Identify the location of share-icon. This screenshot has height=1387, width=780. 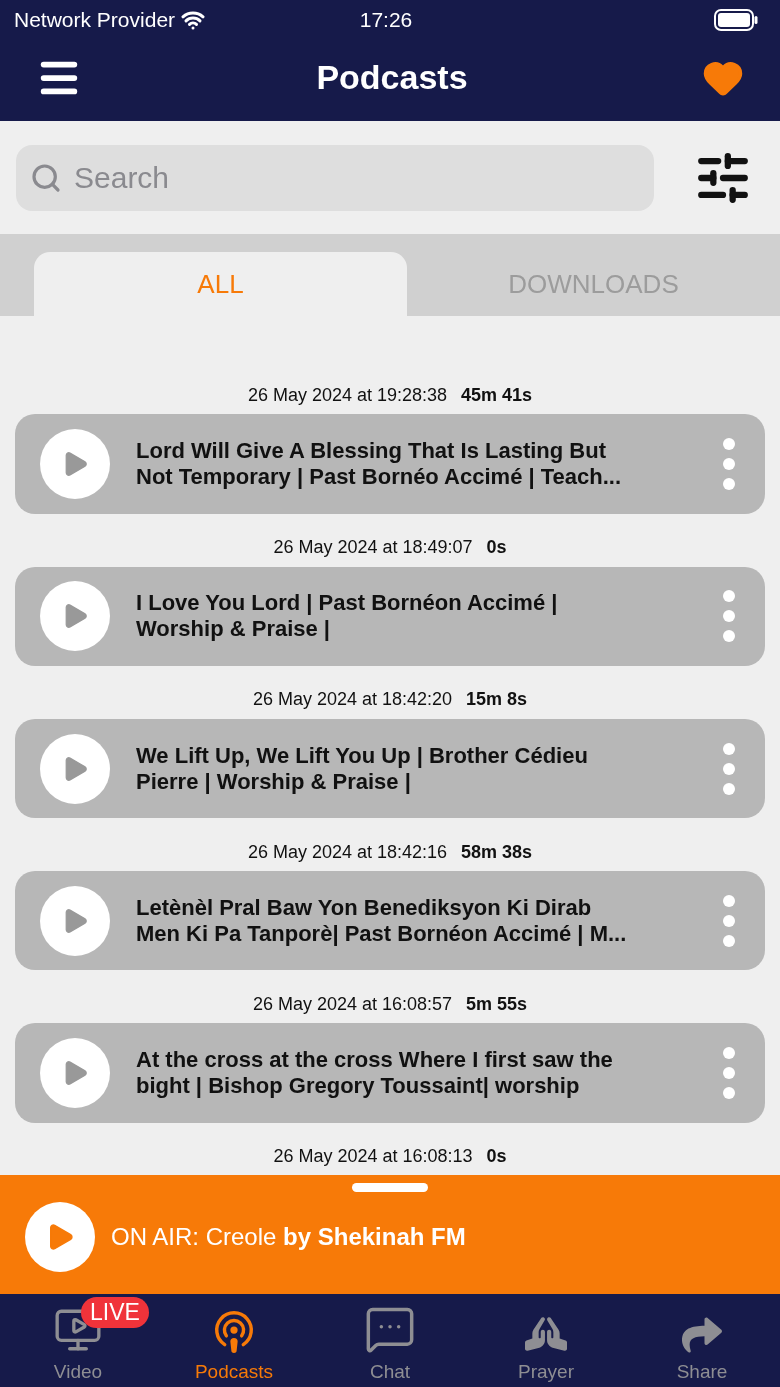
(702, 1335).